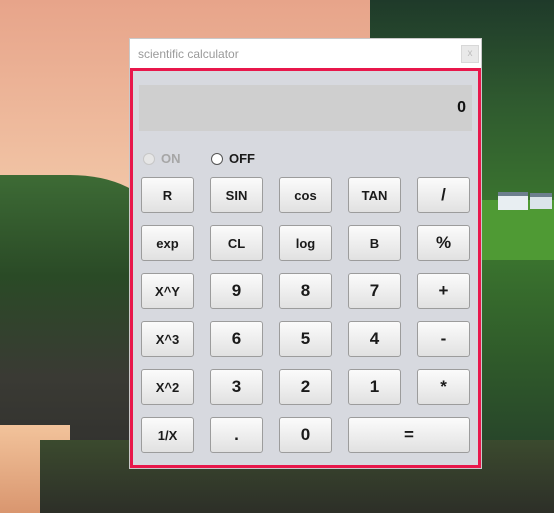  What do you see at coordinates (443, 243) in the screenshot?
I see `percent-button: %` at bounding box center [443, 243].